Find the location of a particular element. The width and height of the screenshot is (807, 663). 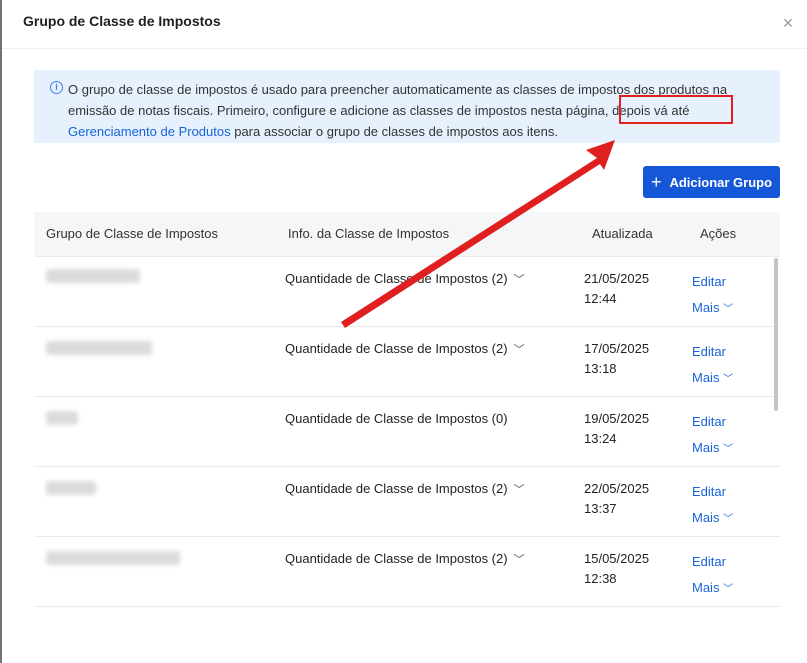

annotation-highlight-box is located at coordinates (676, 109).